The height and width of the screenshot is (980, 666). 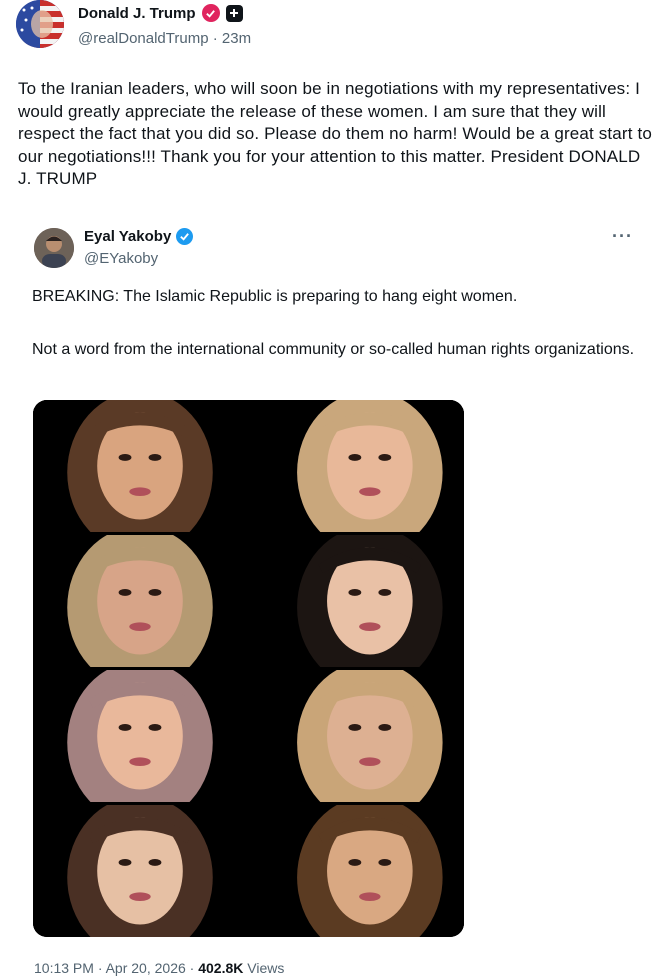 I want to click on quoted-author-handle: @EYakoby, so click(x=121, y=258).